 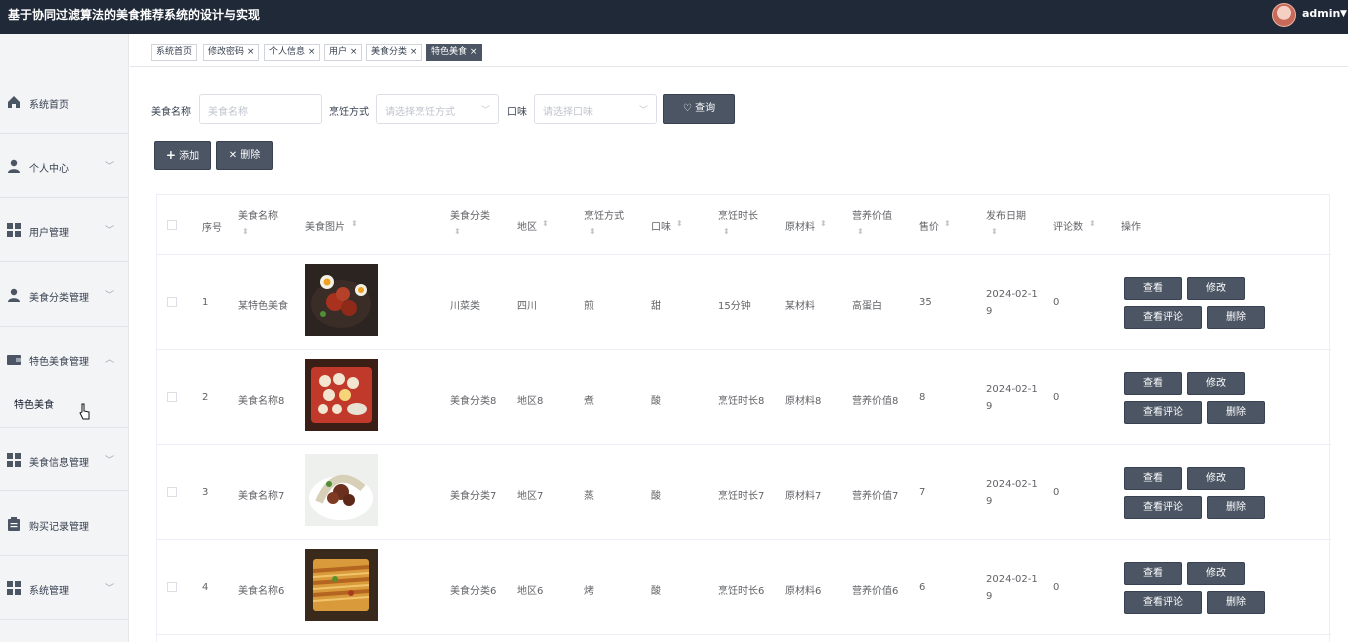 I want to click on sidebar-item-personal: 个人中心 ﹀, so click(x=64, y=166).